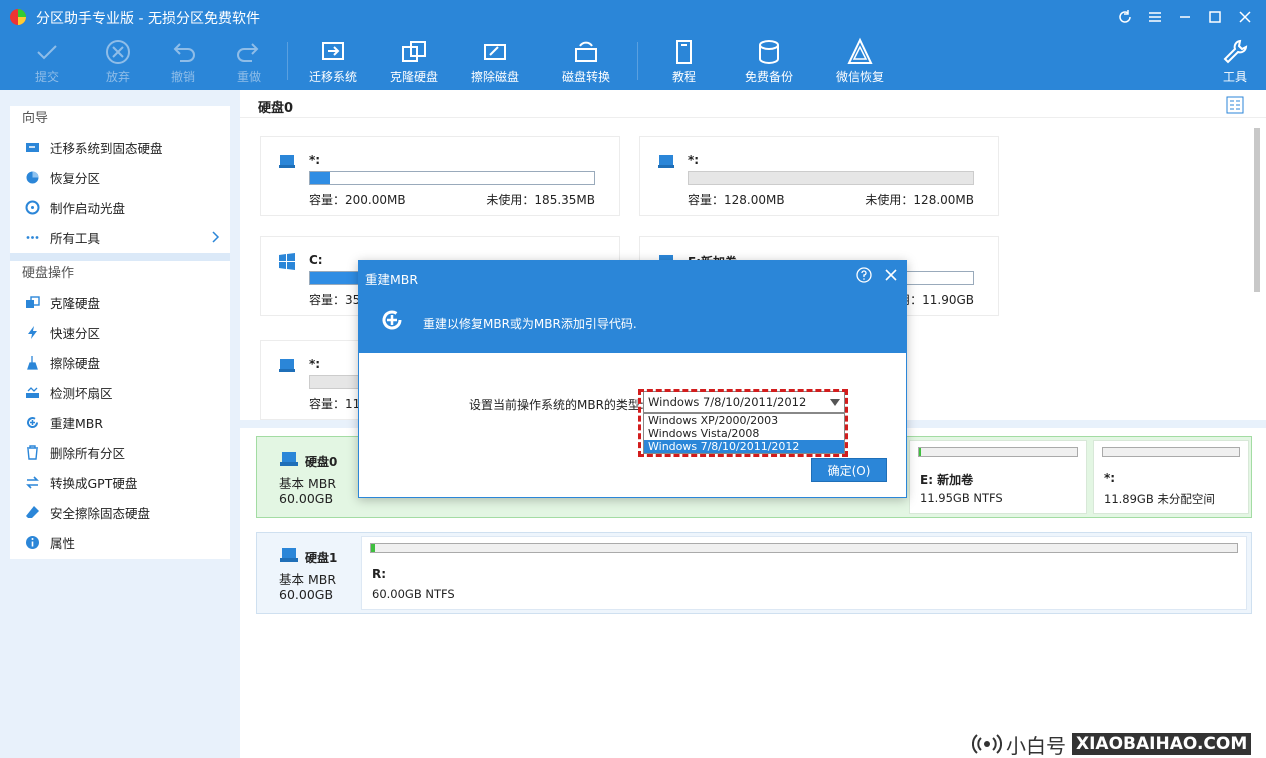 Image resolution: width=1266 pixels, height=758 pixels. Describe the element at coordinates (120, 362) in the screenshot. I see `sidebar-item-wipe-disk: 擦除硬盘` at that location.